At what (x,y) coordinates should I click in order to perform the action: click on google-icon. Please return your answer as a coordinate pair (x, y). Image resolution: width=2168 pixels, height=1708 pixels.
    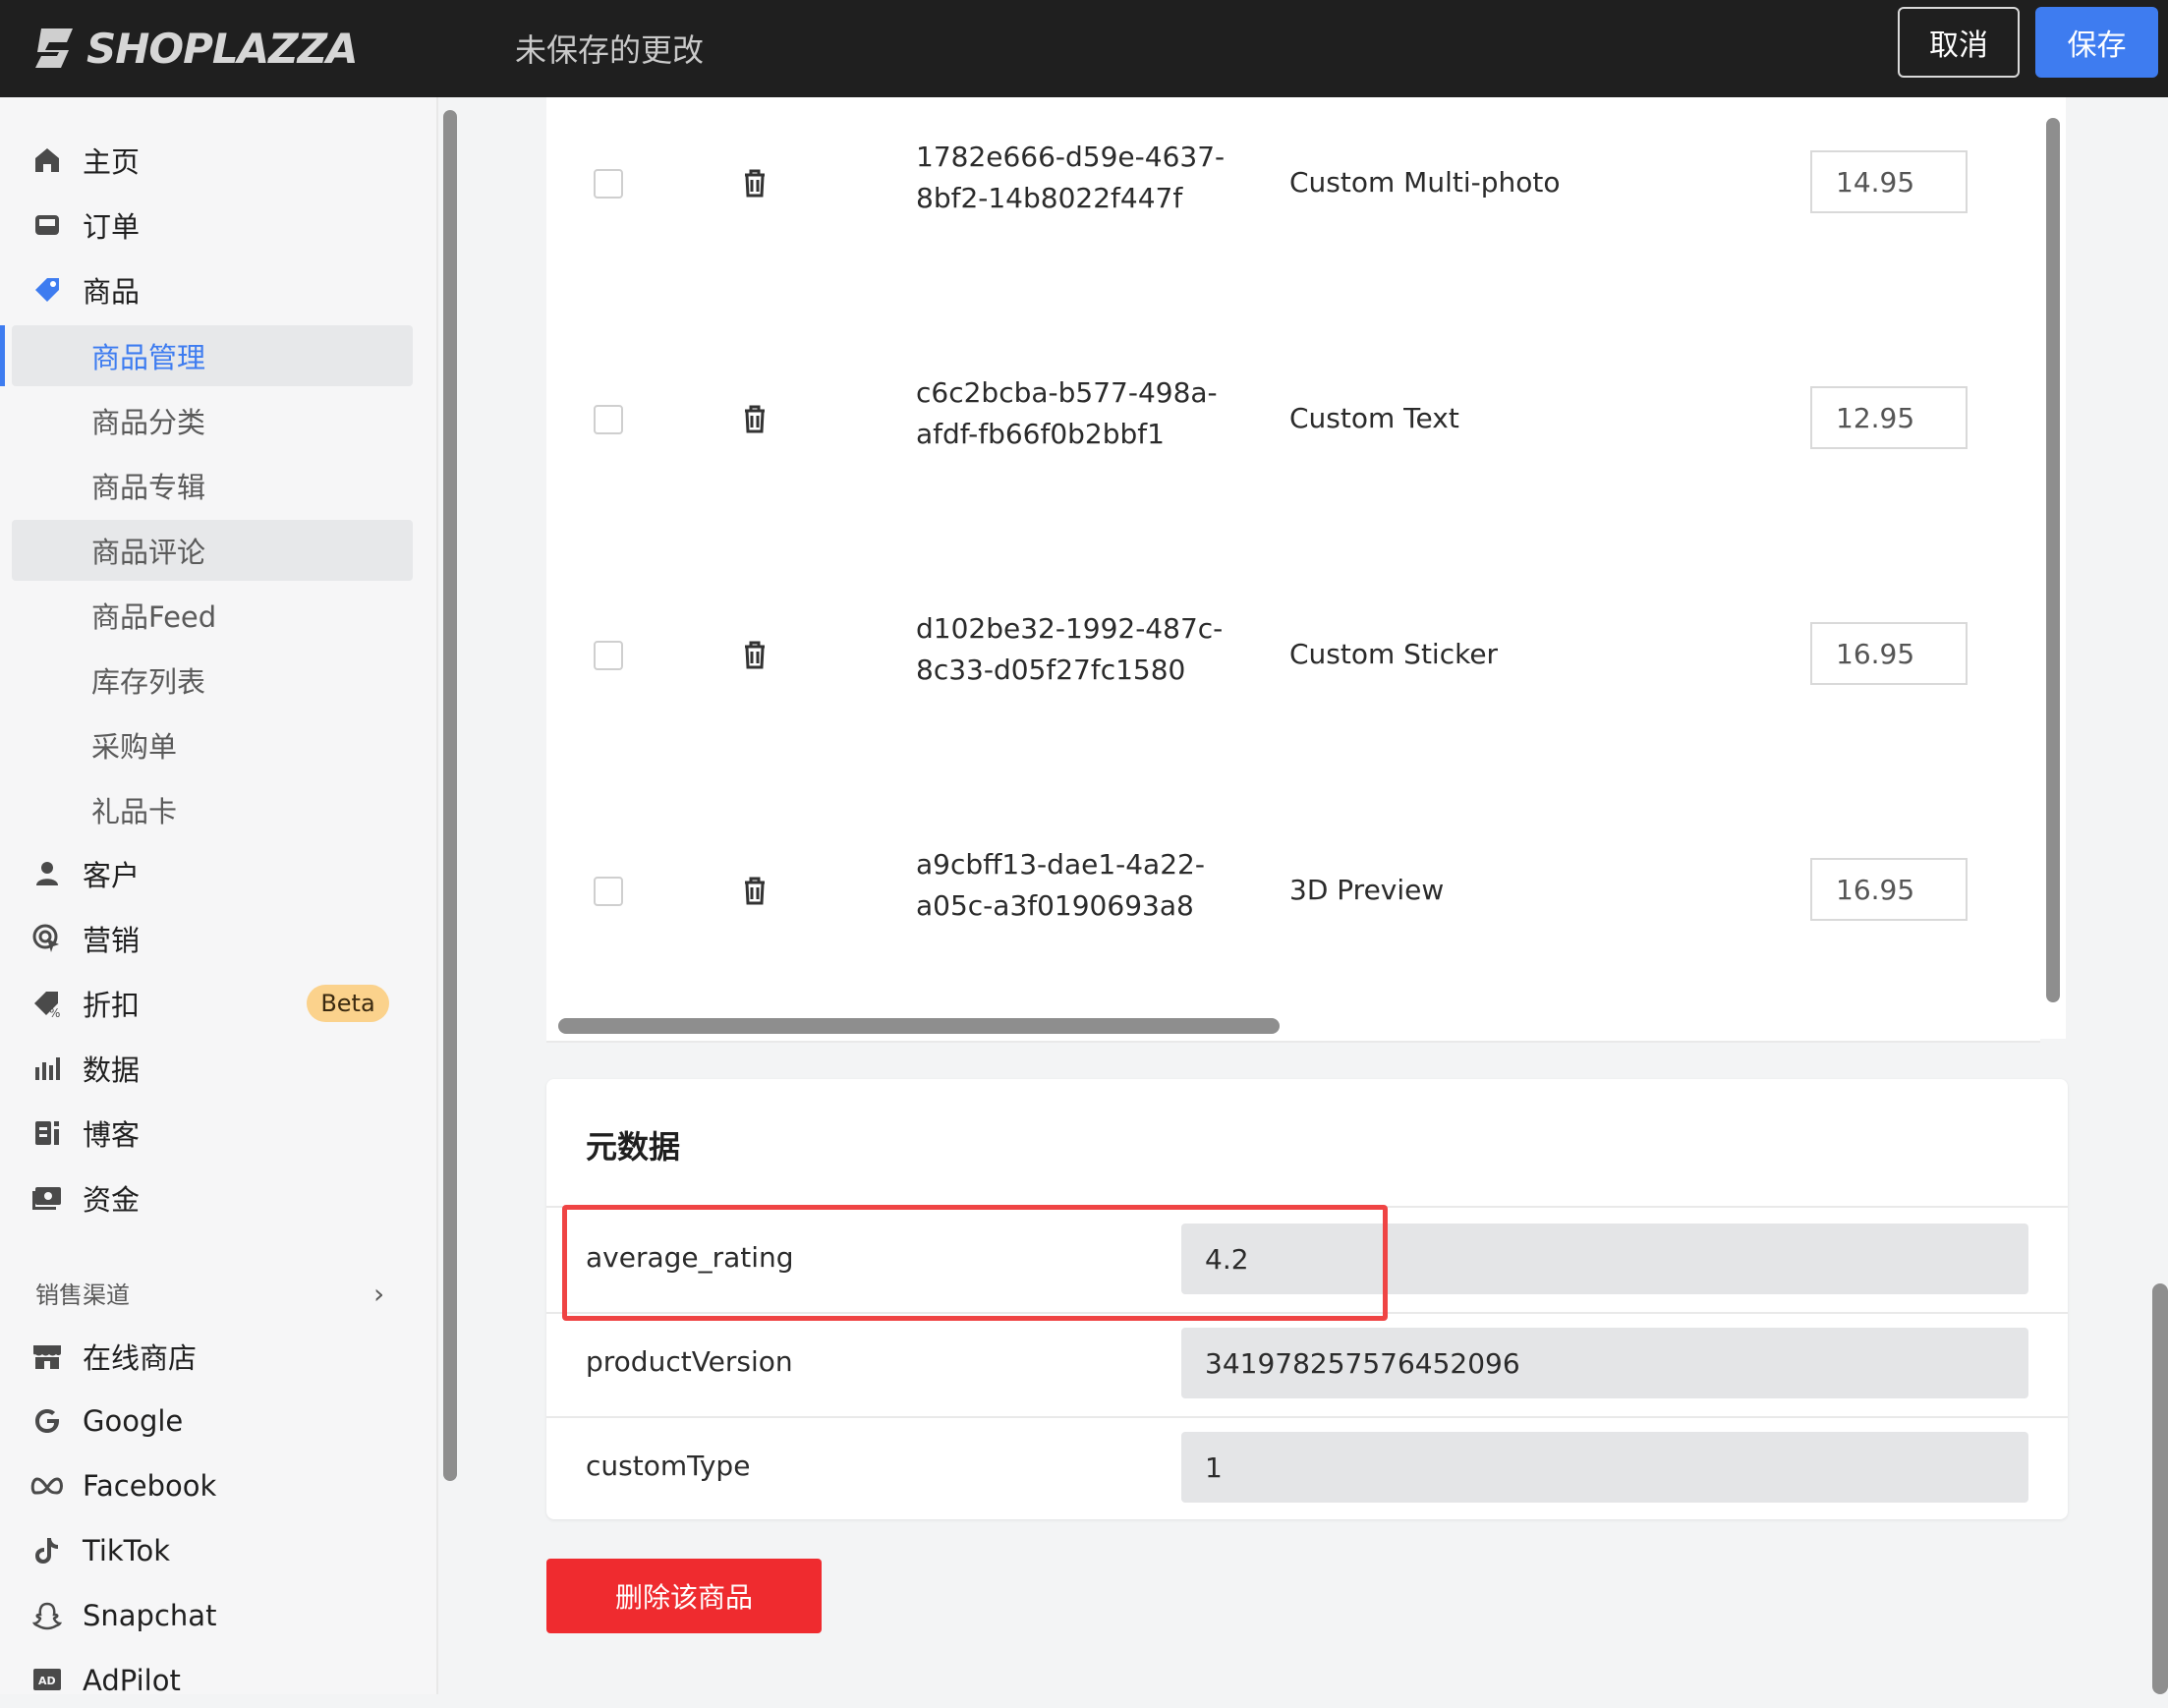
    Looking at the image, I should click on (47, 1421).